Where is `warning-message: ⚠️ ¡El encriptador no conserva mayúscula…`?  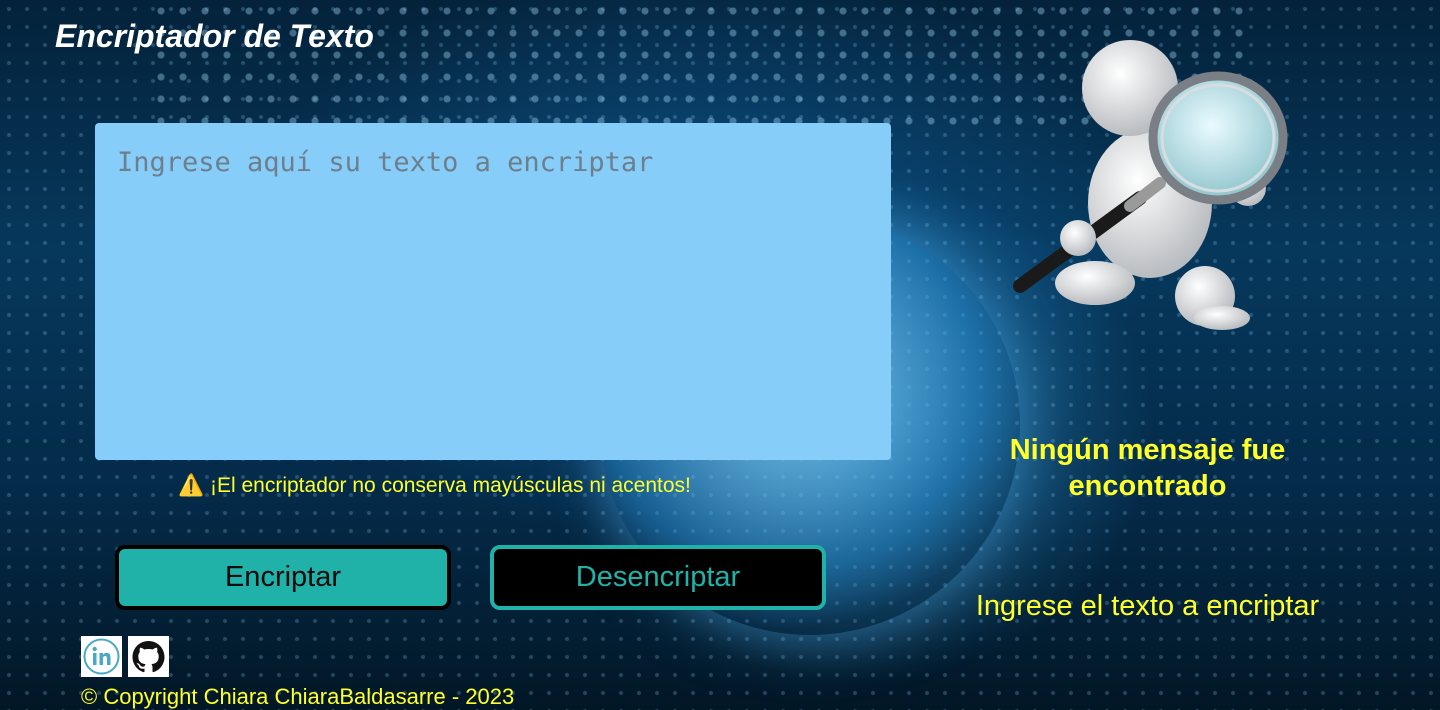
warning-message: ⚠️ ¡El encriptador no conserva mayúscula… is located at coordinates (434, 485).